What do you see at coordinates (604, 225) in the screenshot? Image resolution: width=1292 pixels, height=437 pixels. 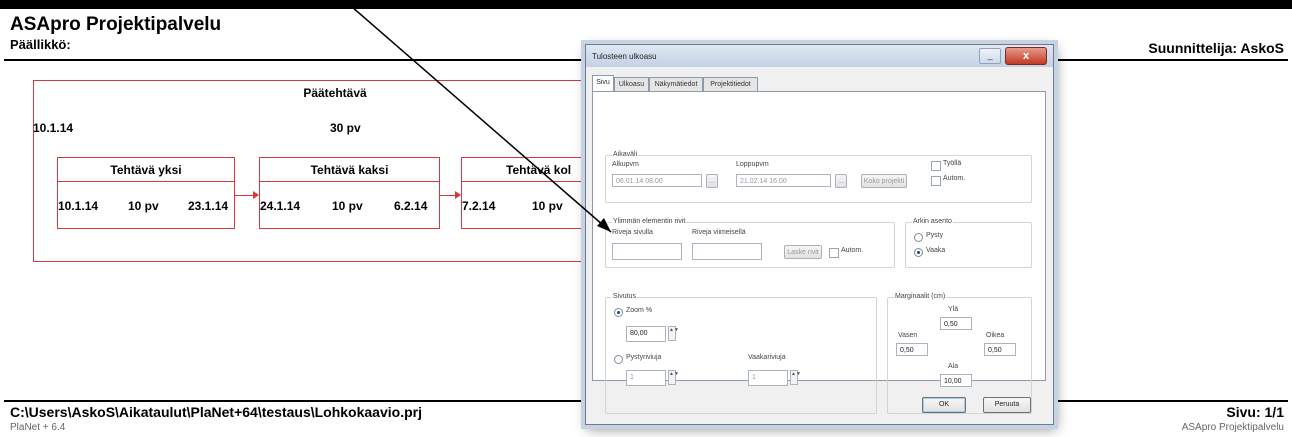 I see `arrowhead-icon` at bounding box center [604, 225].